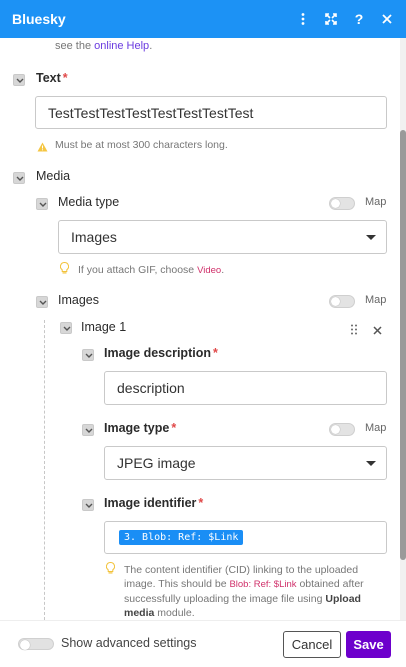 Image resolution: width=406 pixels, height=667 pixels. What do you see at coordinates (42, 148) in the screenshot?
I see `warning-icon` at bounding box center [42, 148].